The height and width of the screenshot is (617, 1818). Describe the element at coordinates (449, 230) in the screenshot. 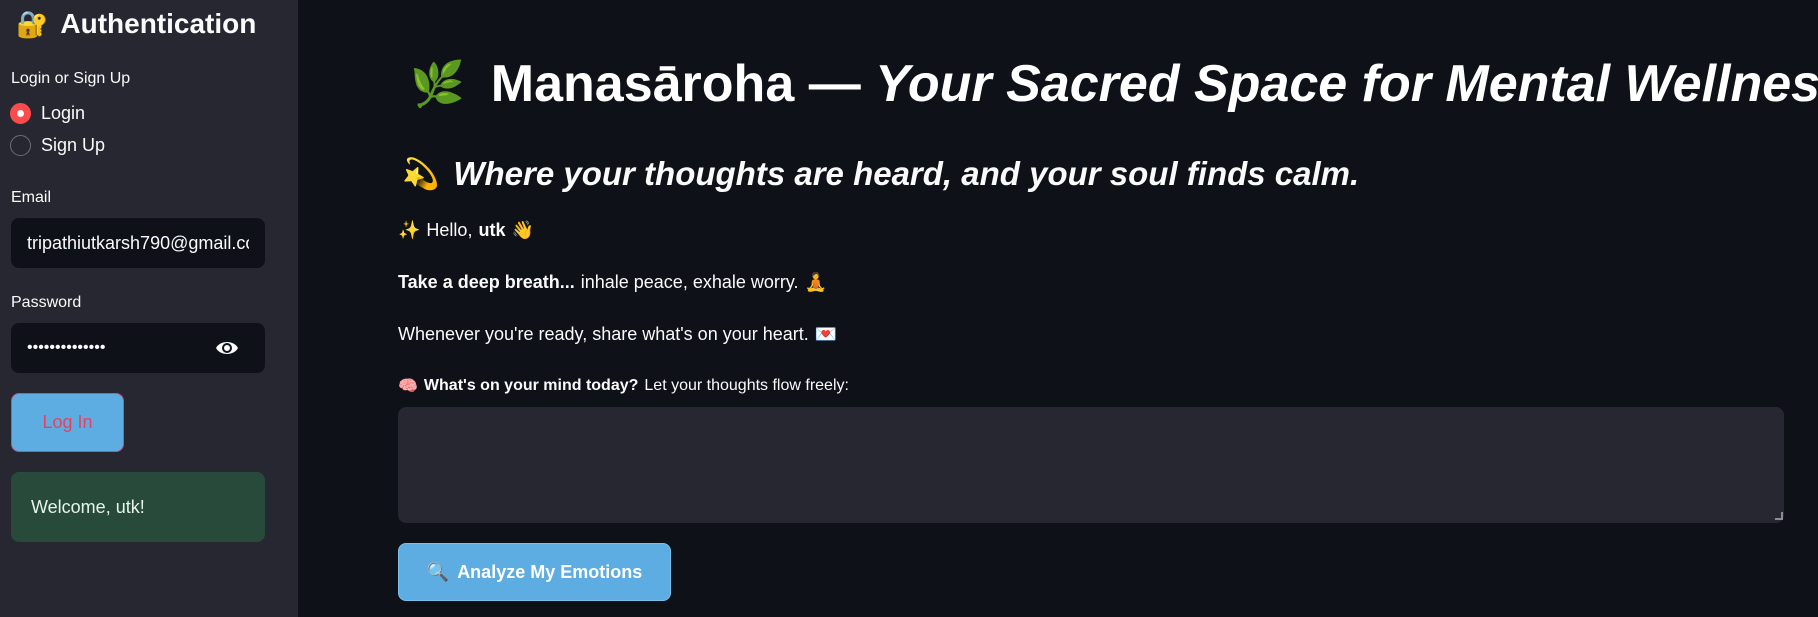

I see `greeting-prefix: Hello,` at that location.